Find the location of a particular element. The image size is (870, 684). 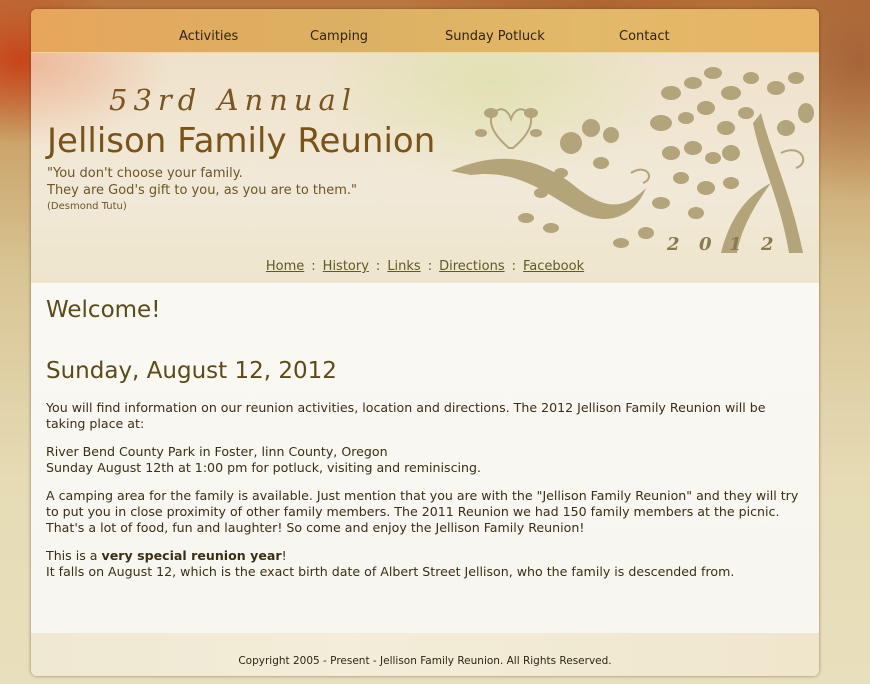

sub-nav-facebook: Facebook is located at coordinates (553, 266).